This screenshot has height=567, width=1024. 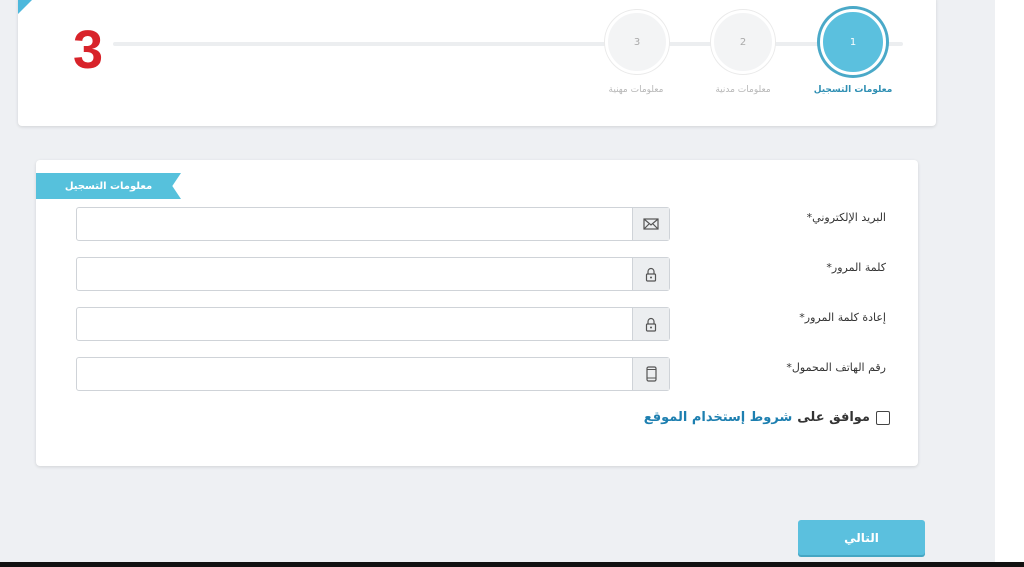 I want to click on section-title-ribbon: معلومات التسجيل, so click(x=108, y=186).